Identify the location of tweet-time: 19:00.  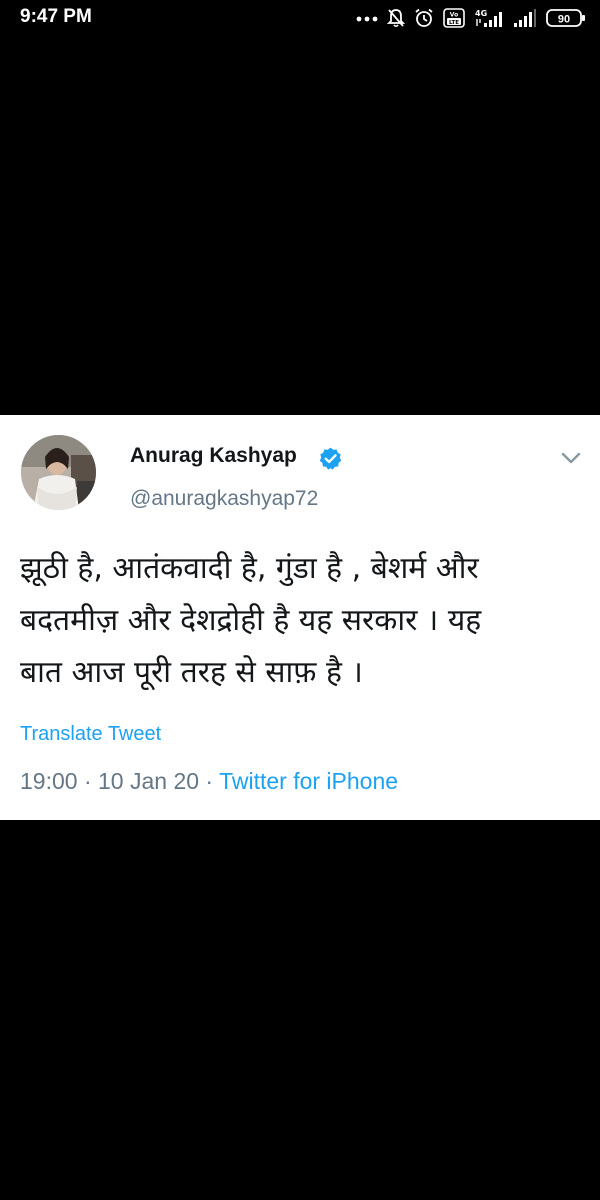
(49, 781).